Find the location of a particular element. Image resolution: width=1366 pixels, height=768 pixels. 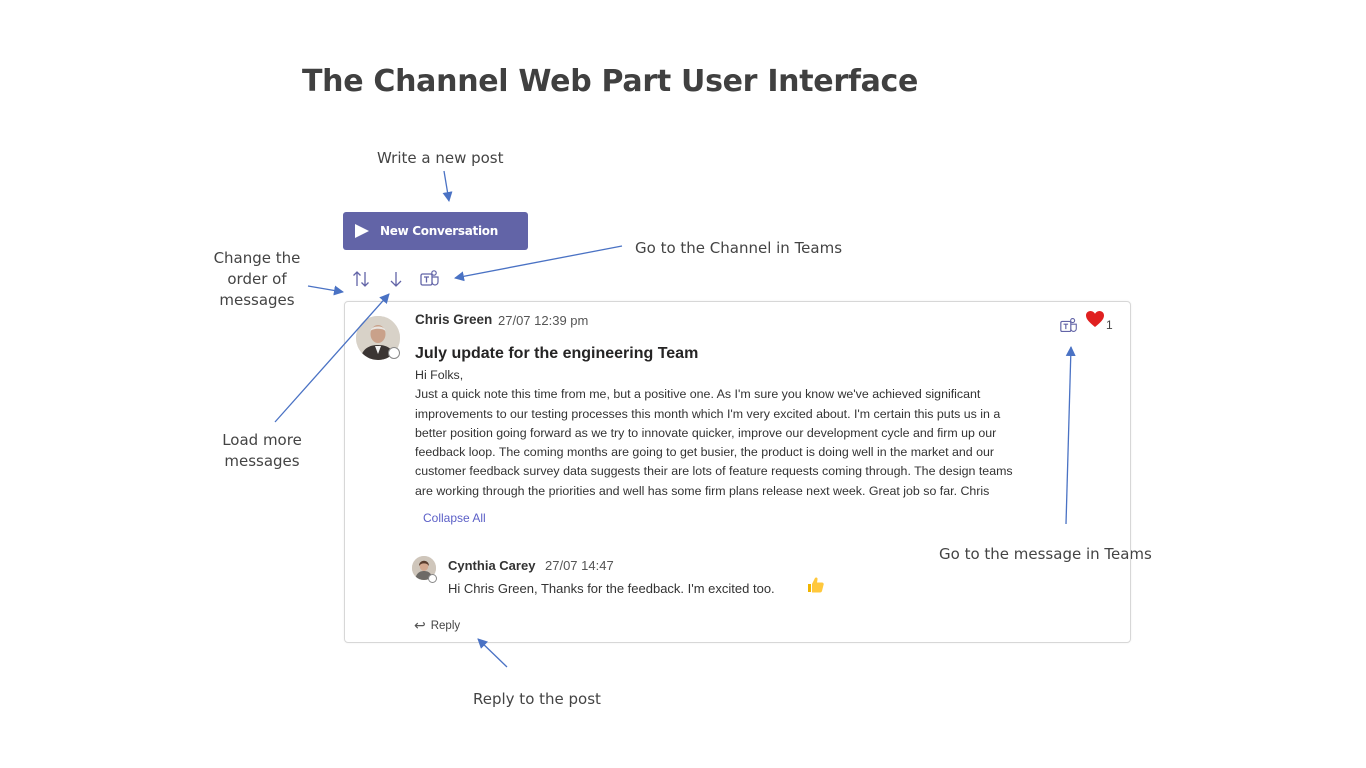

post-timestamp: 27/07 12:39 pm is located at coordinates (543, 320).